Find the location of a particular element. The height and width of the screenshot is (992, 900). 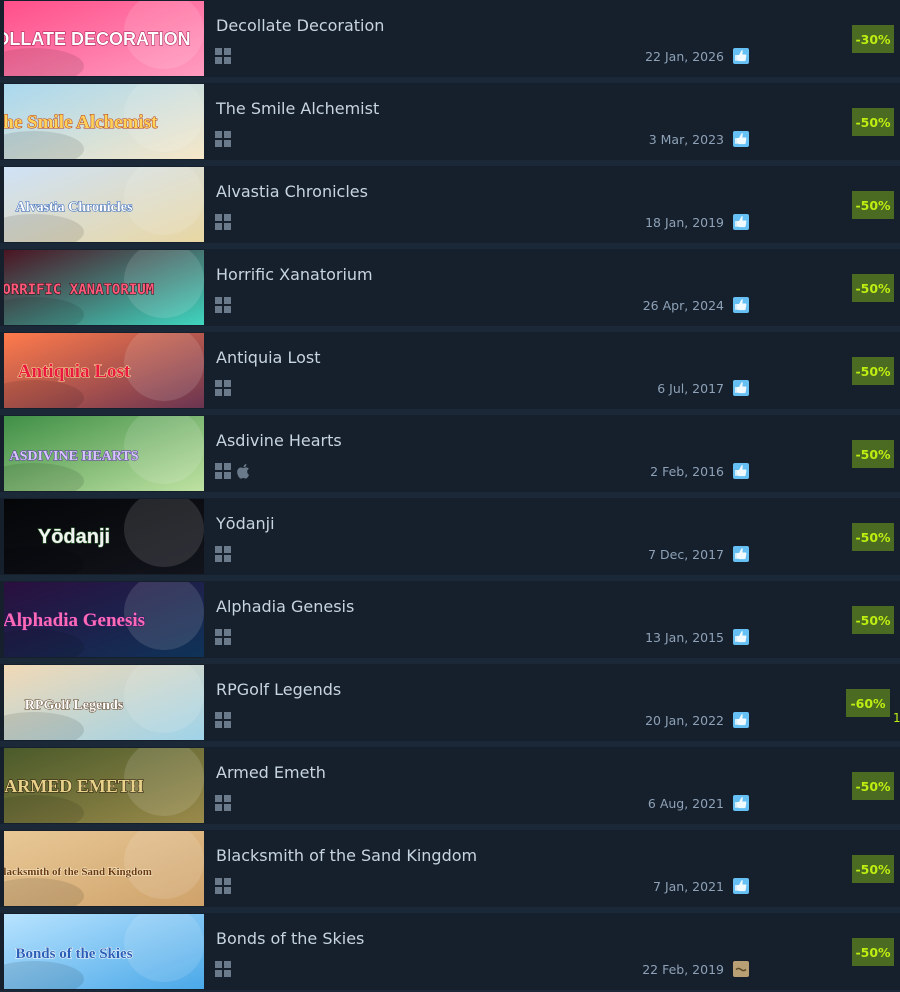

capsule-logo-text: Yōdanji is located at coordinates (74, 537).